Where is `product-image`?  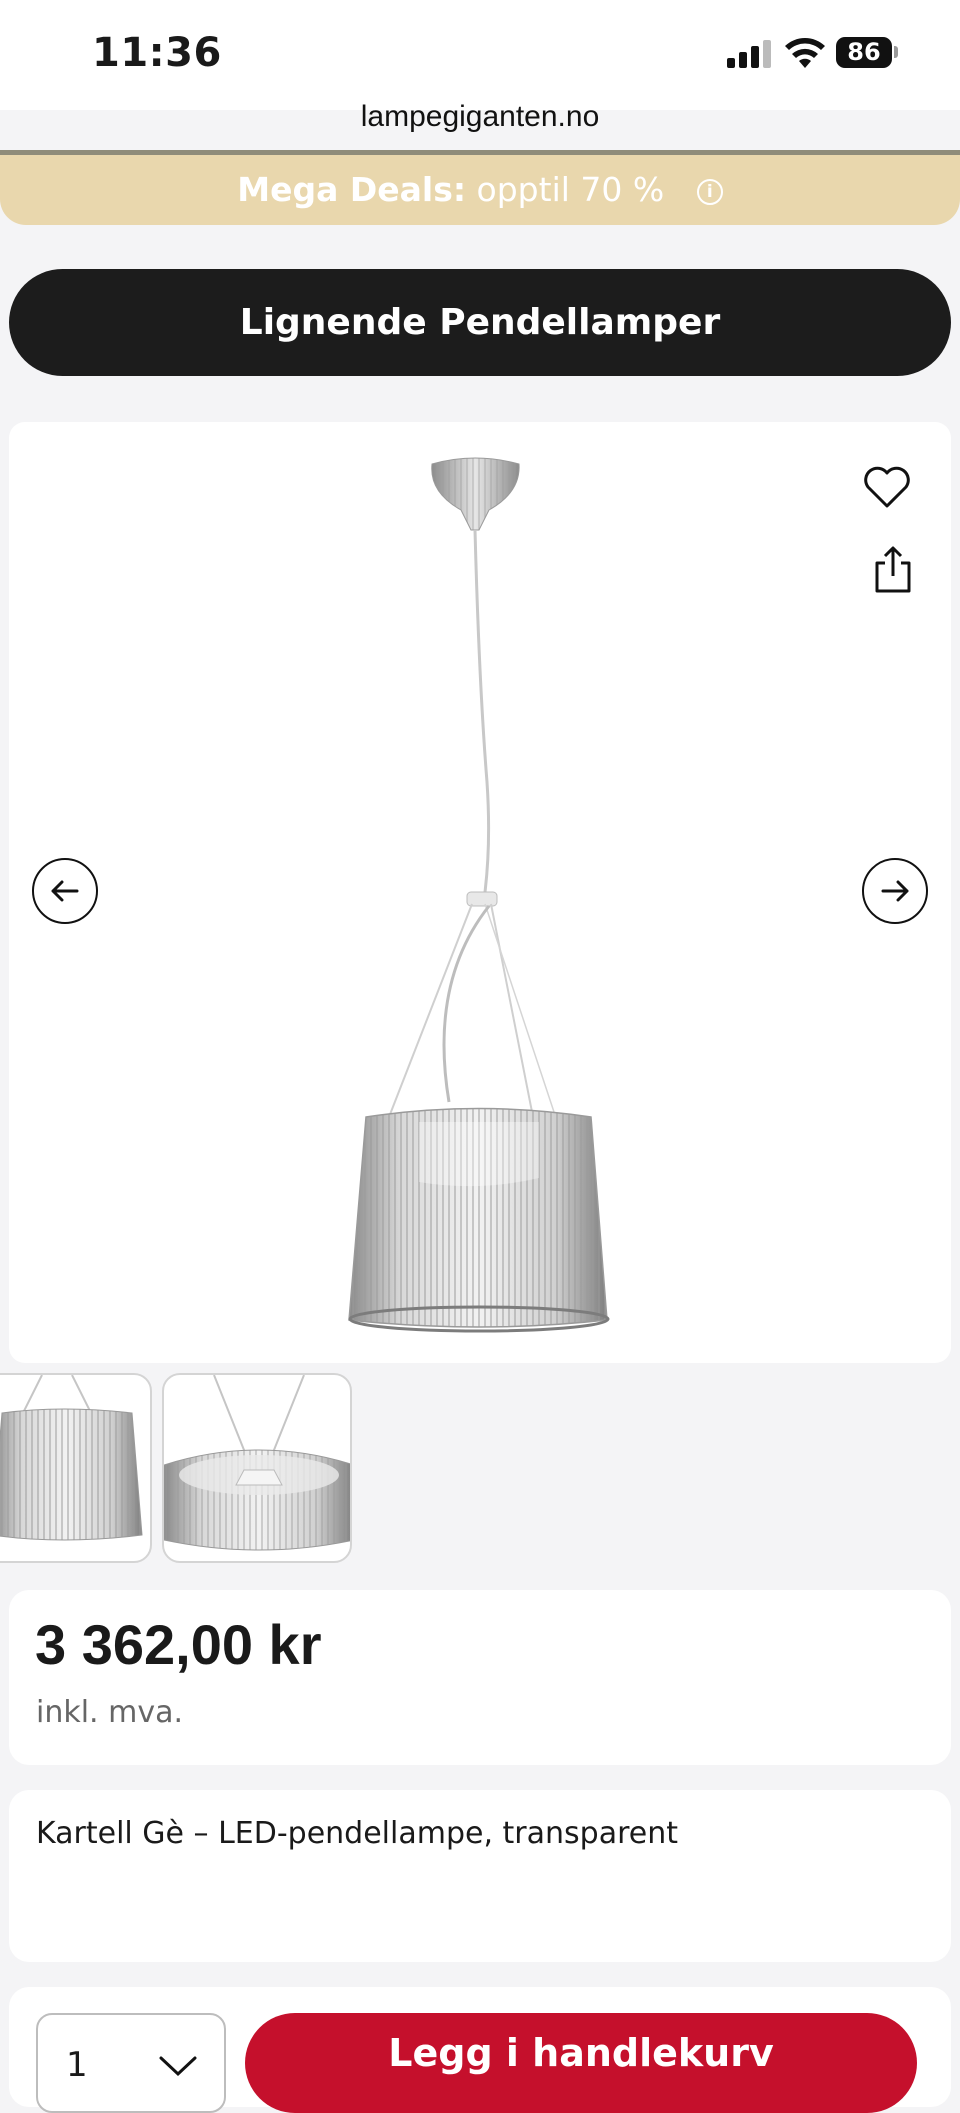 product-image is located at coordinates (479, 895).